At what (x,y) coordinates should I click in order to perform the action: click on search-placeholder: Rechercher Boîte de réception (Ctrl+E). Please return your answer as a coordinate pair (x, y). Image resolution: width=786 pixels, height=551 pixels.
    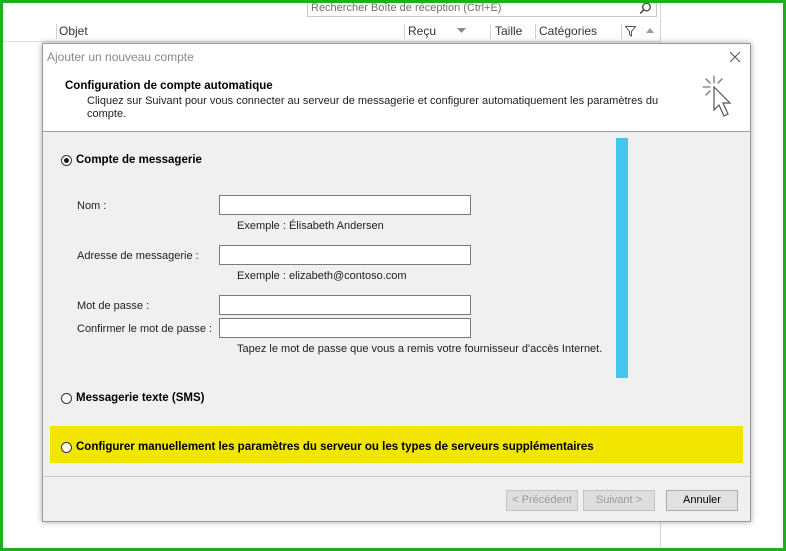
    Looking at the image, I should click on (406, 8).